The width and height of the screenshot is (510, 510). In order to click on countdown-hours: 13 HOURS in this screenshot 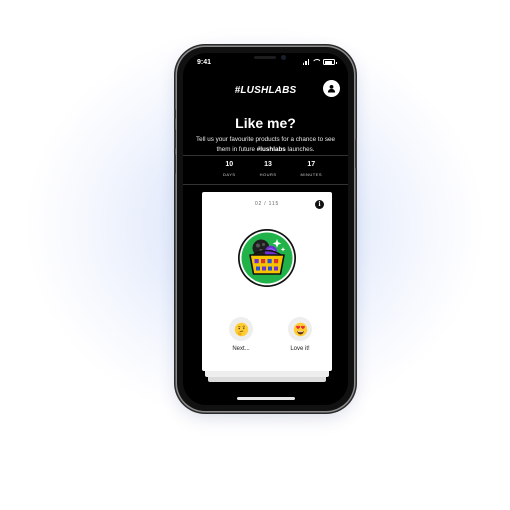, I will do `click(268, 169)`.